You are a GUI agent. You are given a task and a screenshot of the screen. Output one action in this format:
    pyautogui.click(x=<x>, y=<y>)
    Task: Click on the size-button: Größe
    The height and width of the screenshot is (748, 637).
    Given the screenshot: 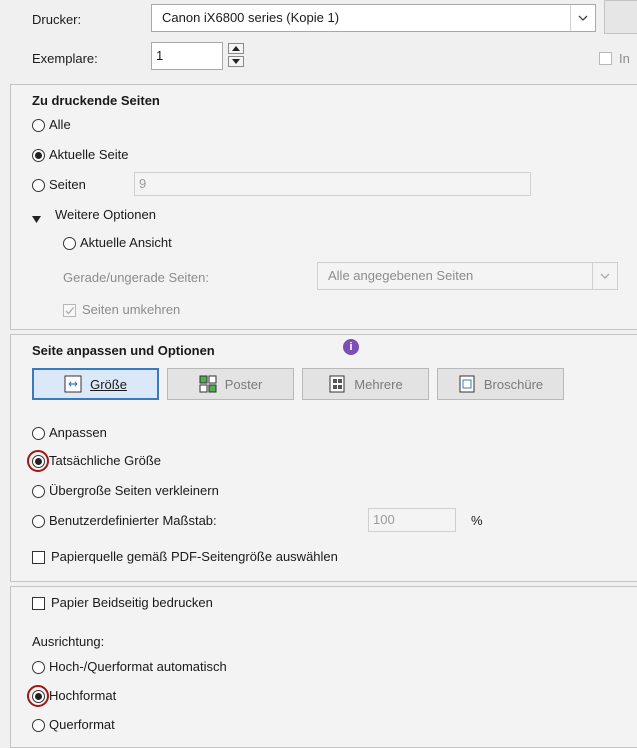 What is the action you would take?
    pyautogui.click(x=95, y=384)
    